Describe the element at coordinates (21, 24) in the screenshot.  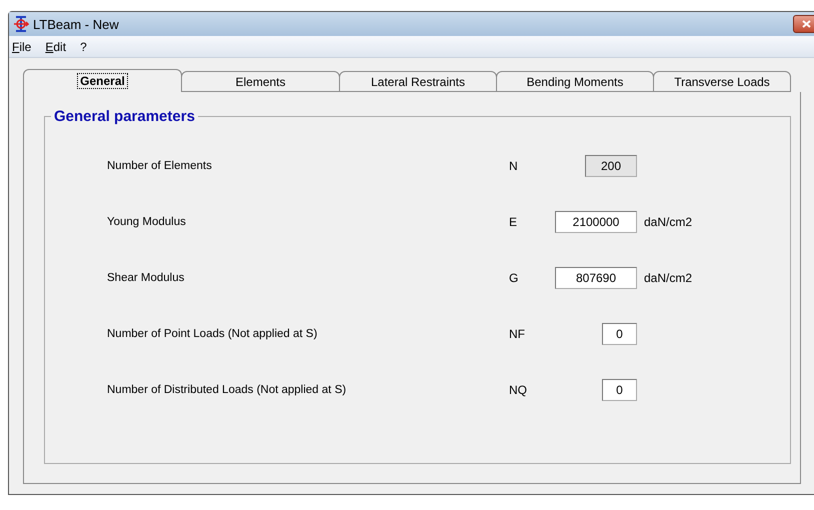
I see `beam-logo-icon` at that location.